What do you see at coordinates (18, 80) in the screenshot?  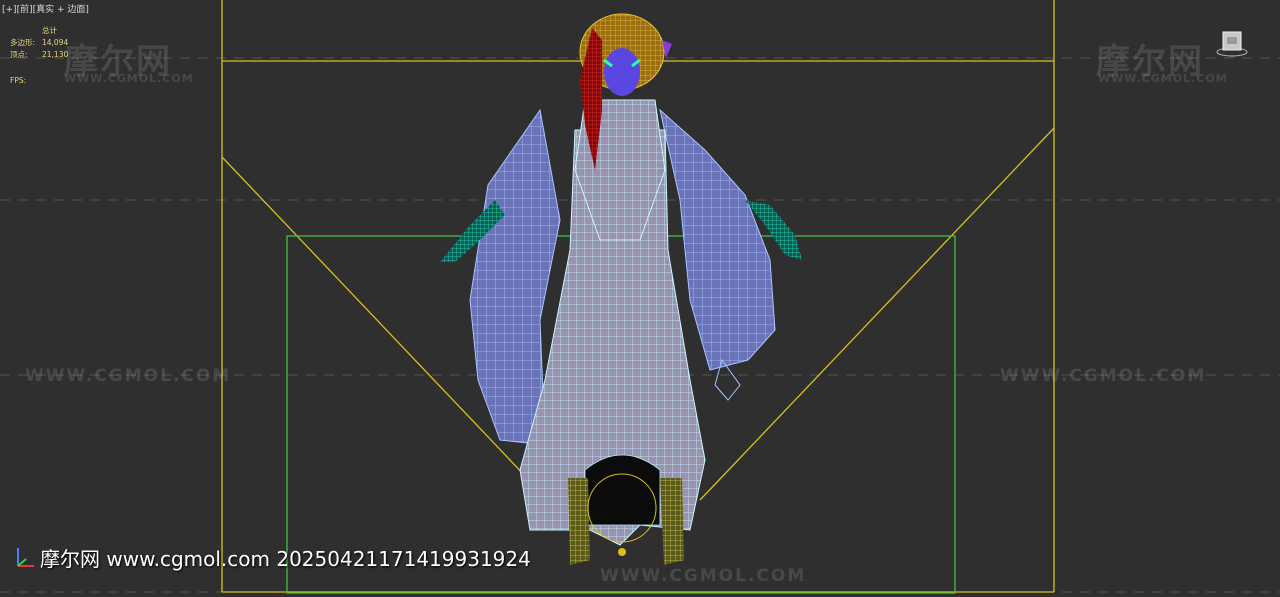 I see `fps-label: FPS:` at bounding box center [18, 80].